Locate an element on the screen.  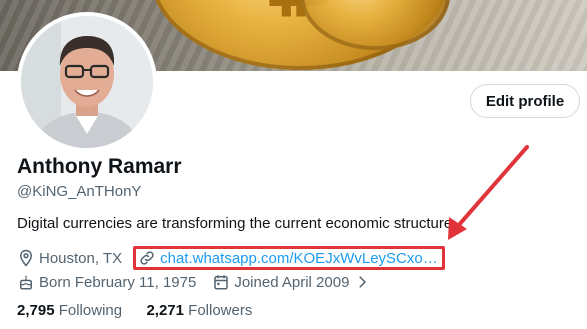
followers-count: 2,271 is located at coordinates (165, 310).